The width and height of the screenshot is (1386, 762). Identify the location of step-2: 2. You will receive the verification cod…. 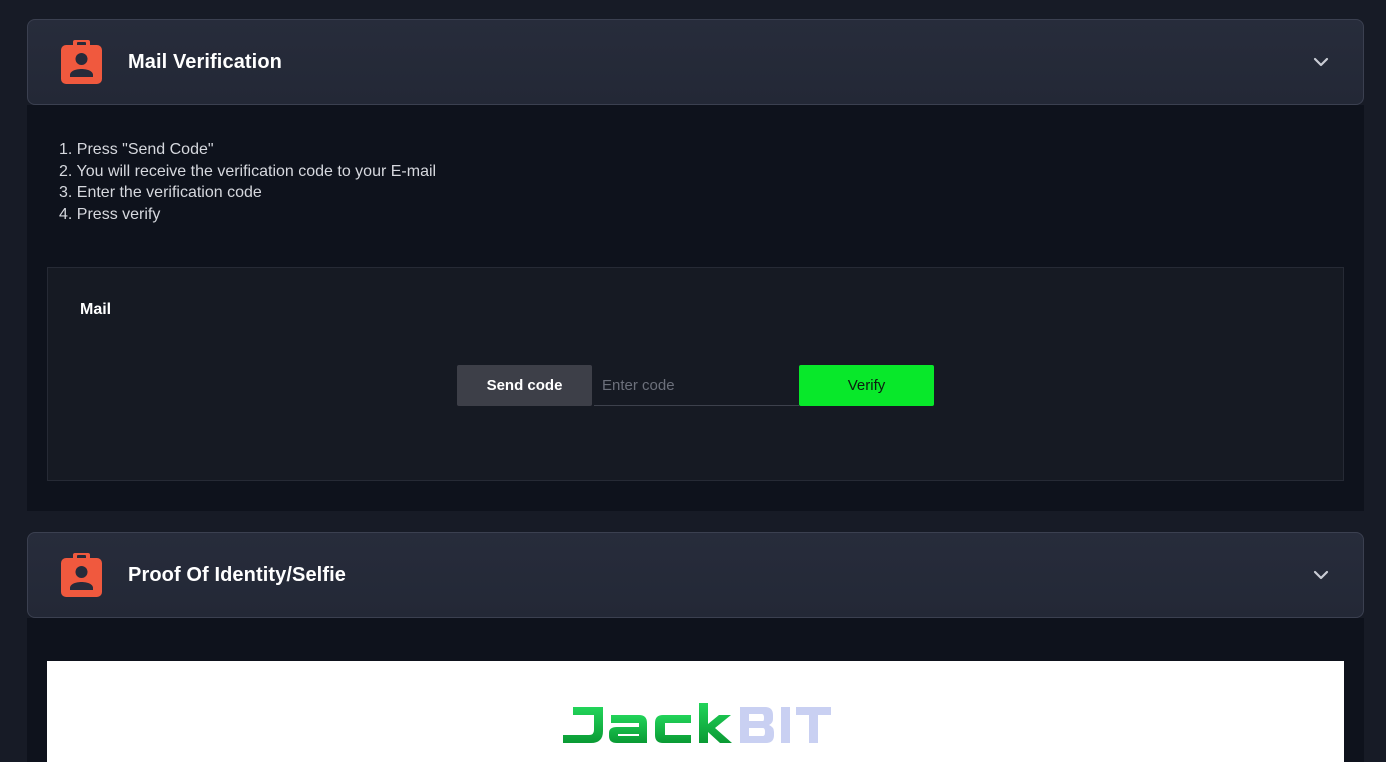
(248, 171).